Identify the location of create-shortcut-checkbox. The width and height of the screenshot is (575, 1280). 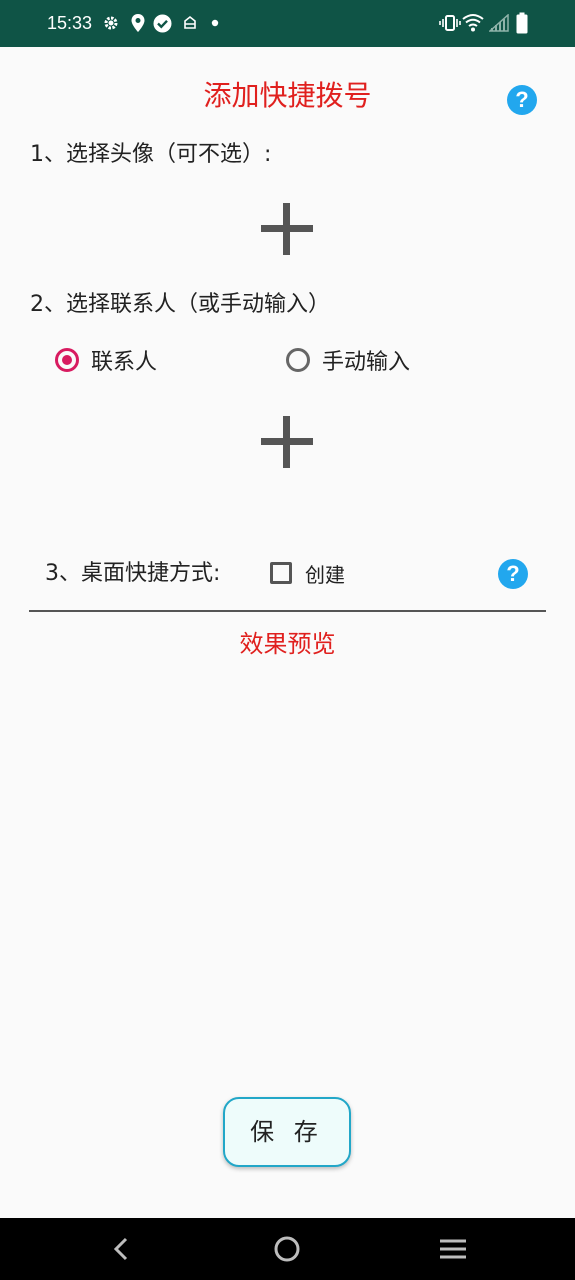
(281, 573).